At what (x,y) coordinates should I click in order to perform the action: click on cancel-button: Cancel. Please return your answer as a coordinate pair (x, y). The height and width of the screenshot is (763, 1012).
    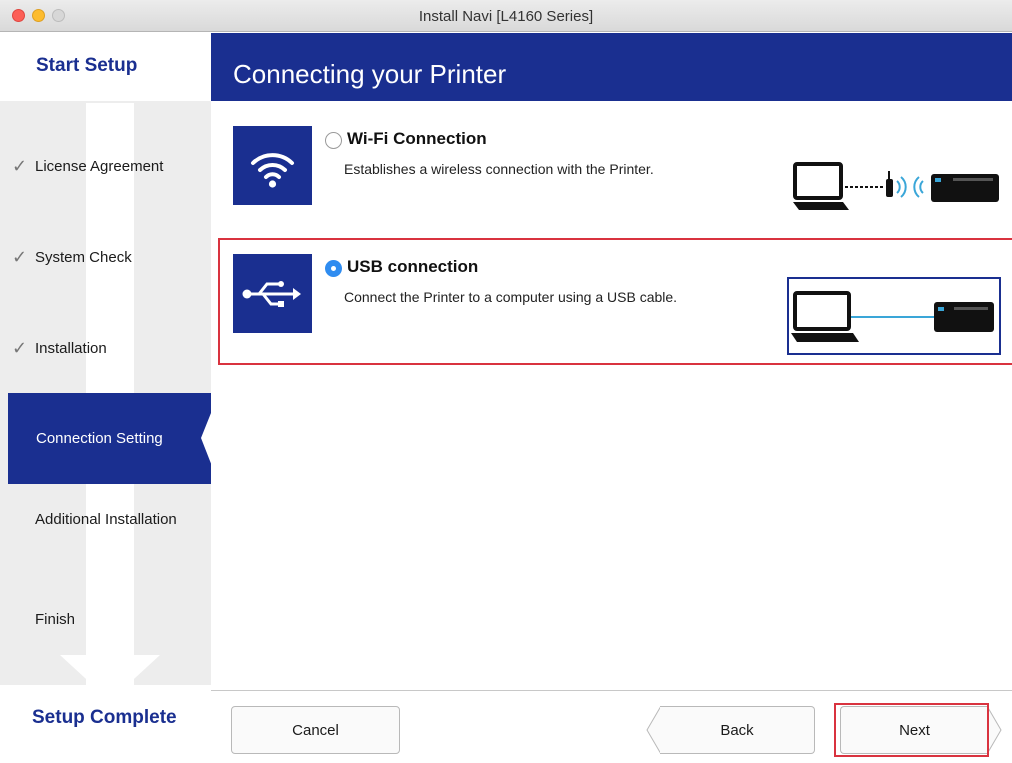
    Looking at the image, I should click on (315, 730).